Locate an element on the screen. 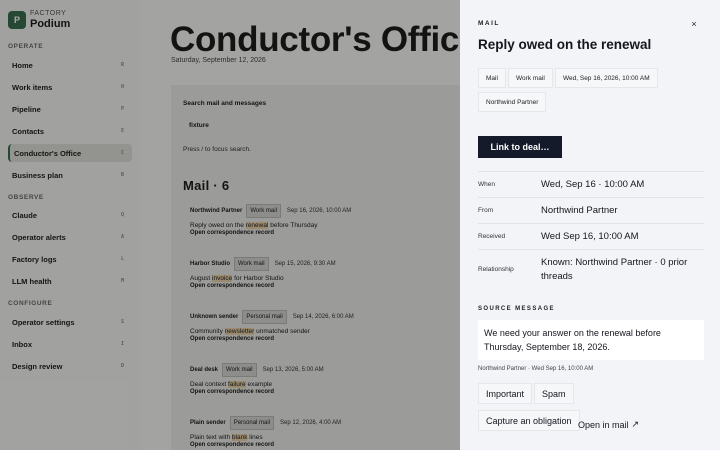  chip-category: Work mail is located at coordinates (530, 78).